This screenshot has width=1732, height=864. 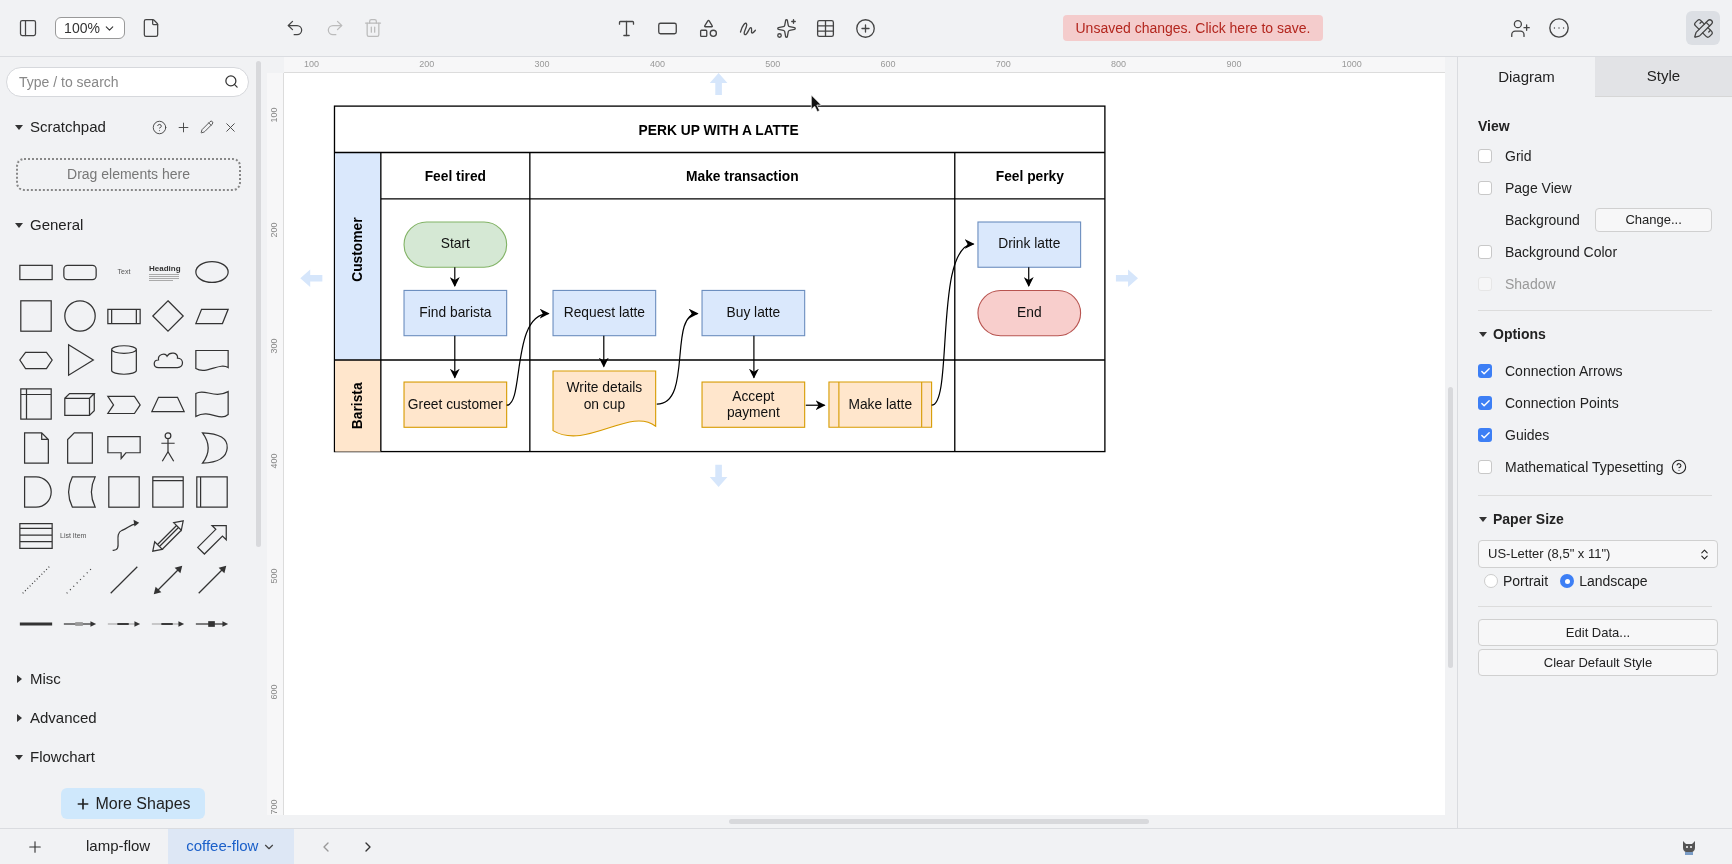 What do you see at coordinates (118, 846) in the screenshot?
I see `page-tab: lamp-flow` at bounding box center [118, 846].